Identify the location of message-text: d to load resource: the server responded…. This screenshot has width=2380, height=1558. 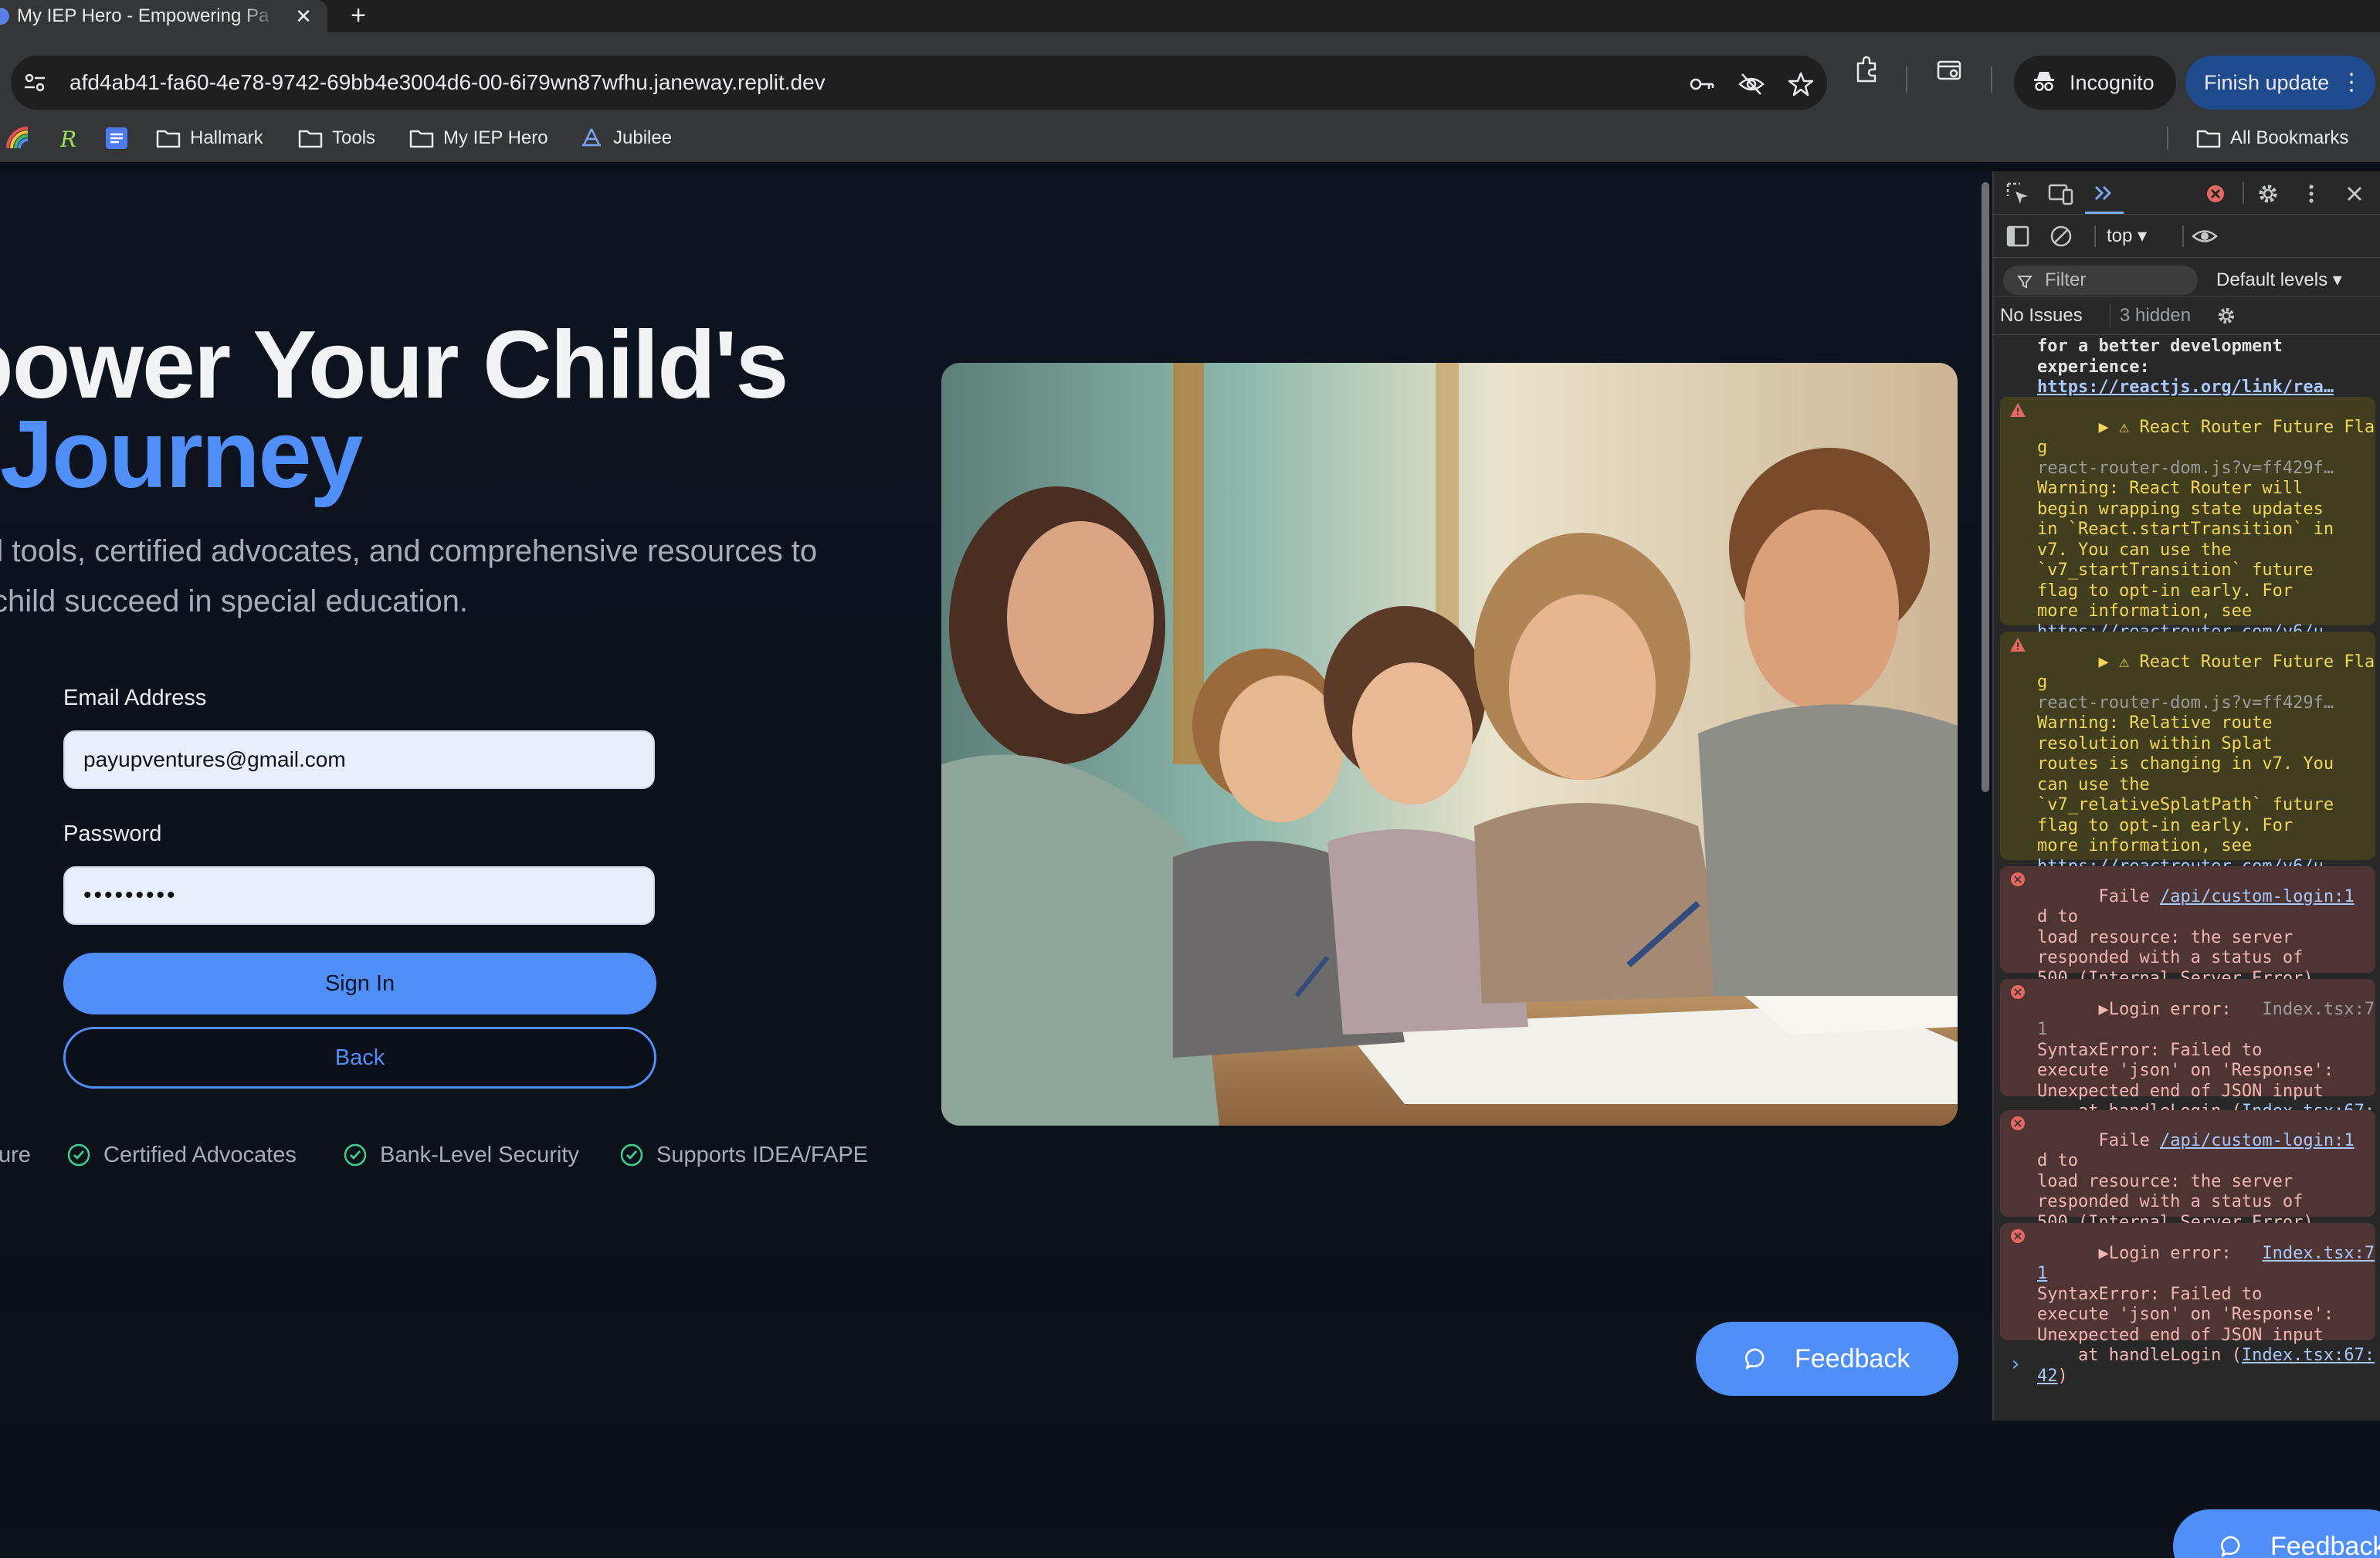
(2175, 1191).